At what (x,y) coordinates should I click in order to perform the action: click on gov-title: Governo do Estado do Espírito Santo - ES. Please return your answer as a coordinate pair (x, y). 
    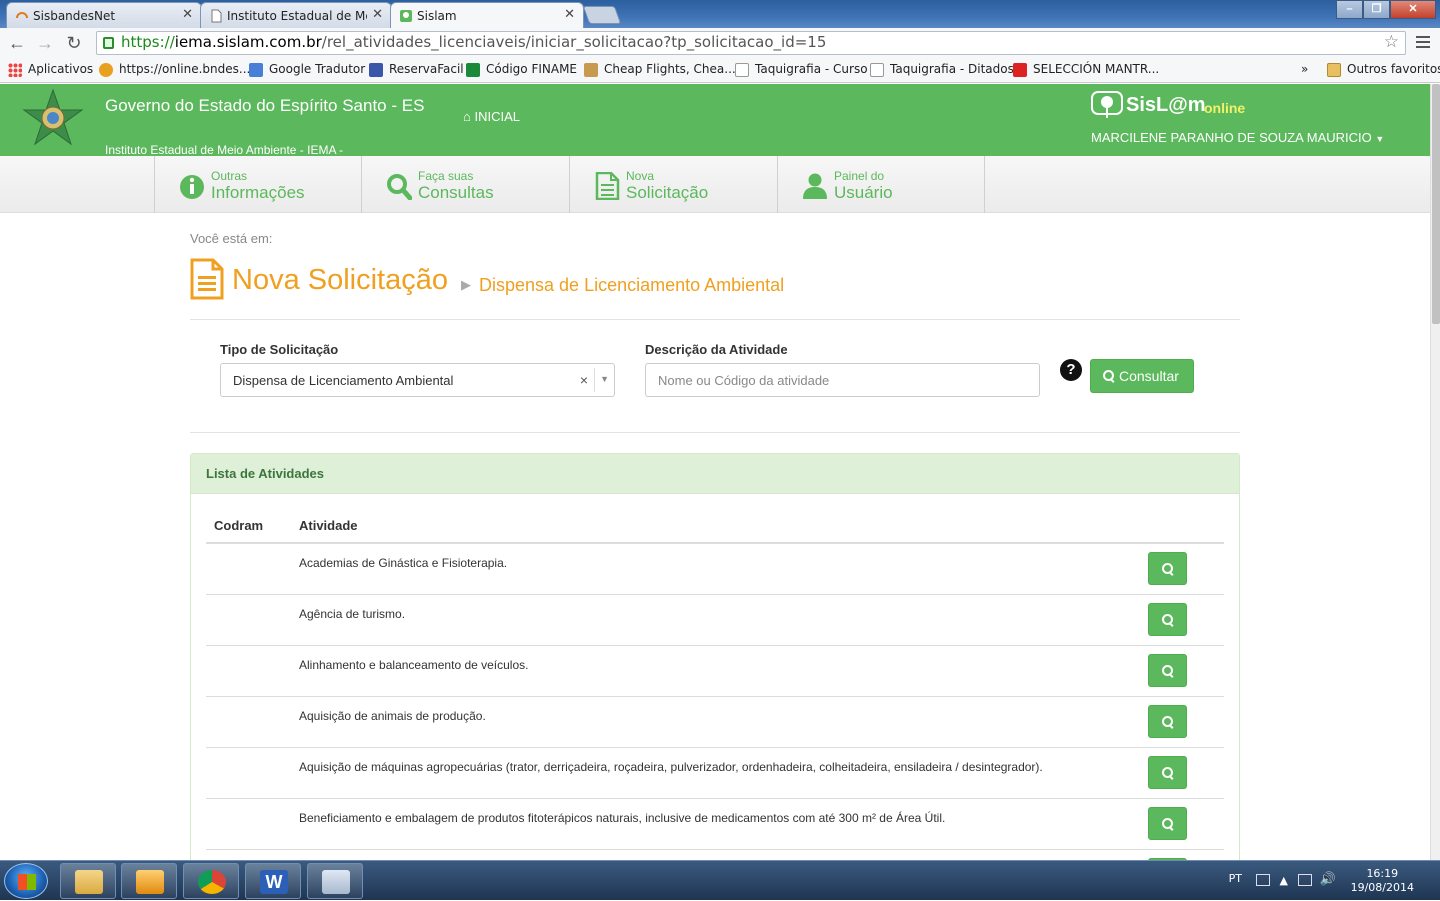
    Looking at the image, I should click on (265, 105).